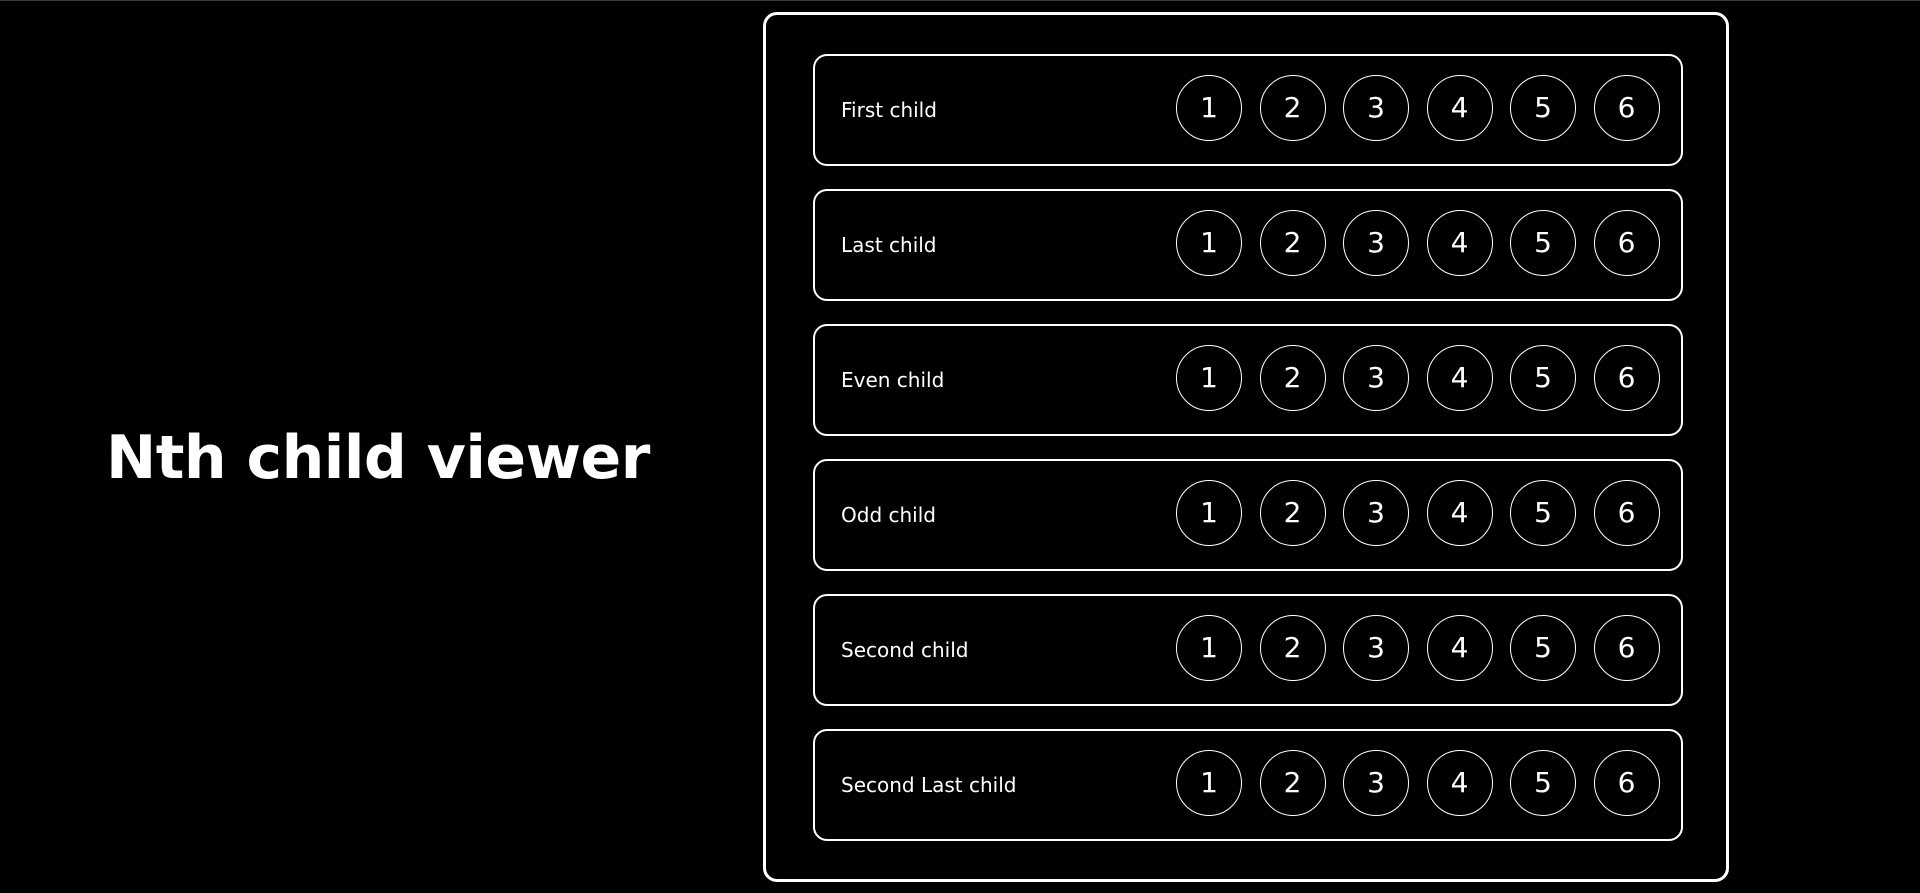  I want to click on row-second-child: Second child 1 2 3 4 5 6, so click(1248, 650).